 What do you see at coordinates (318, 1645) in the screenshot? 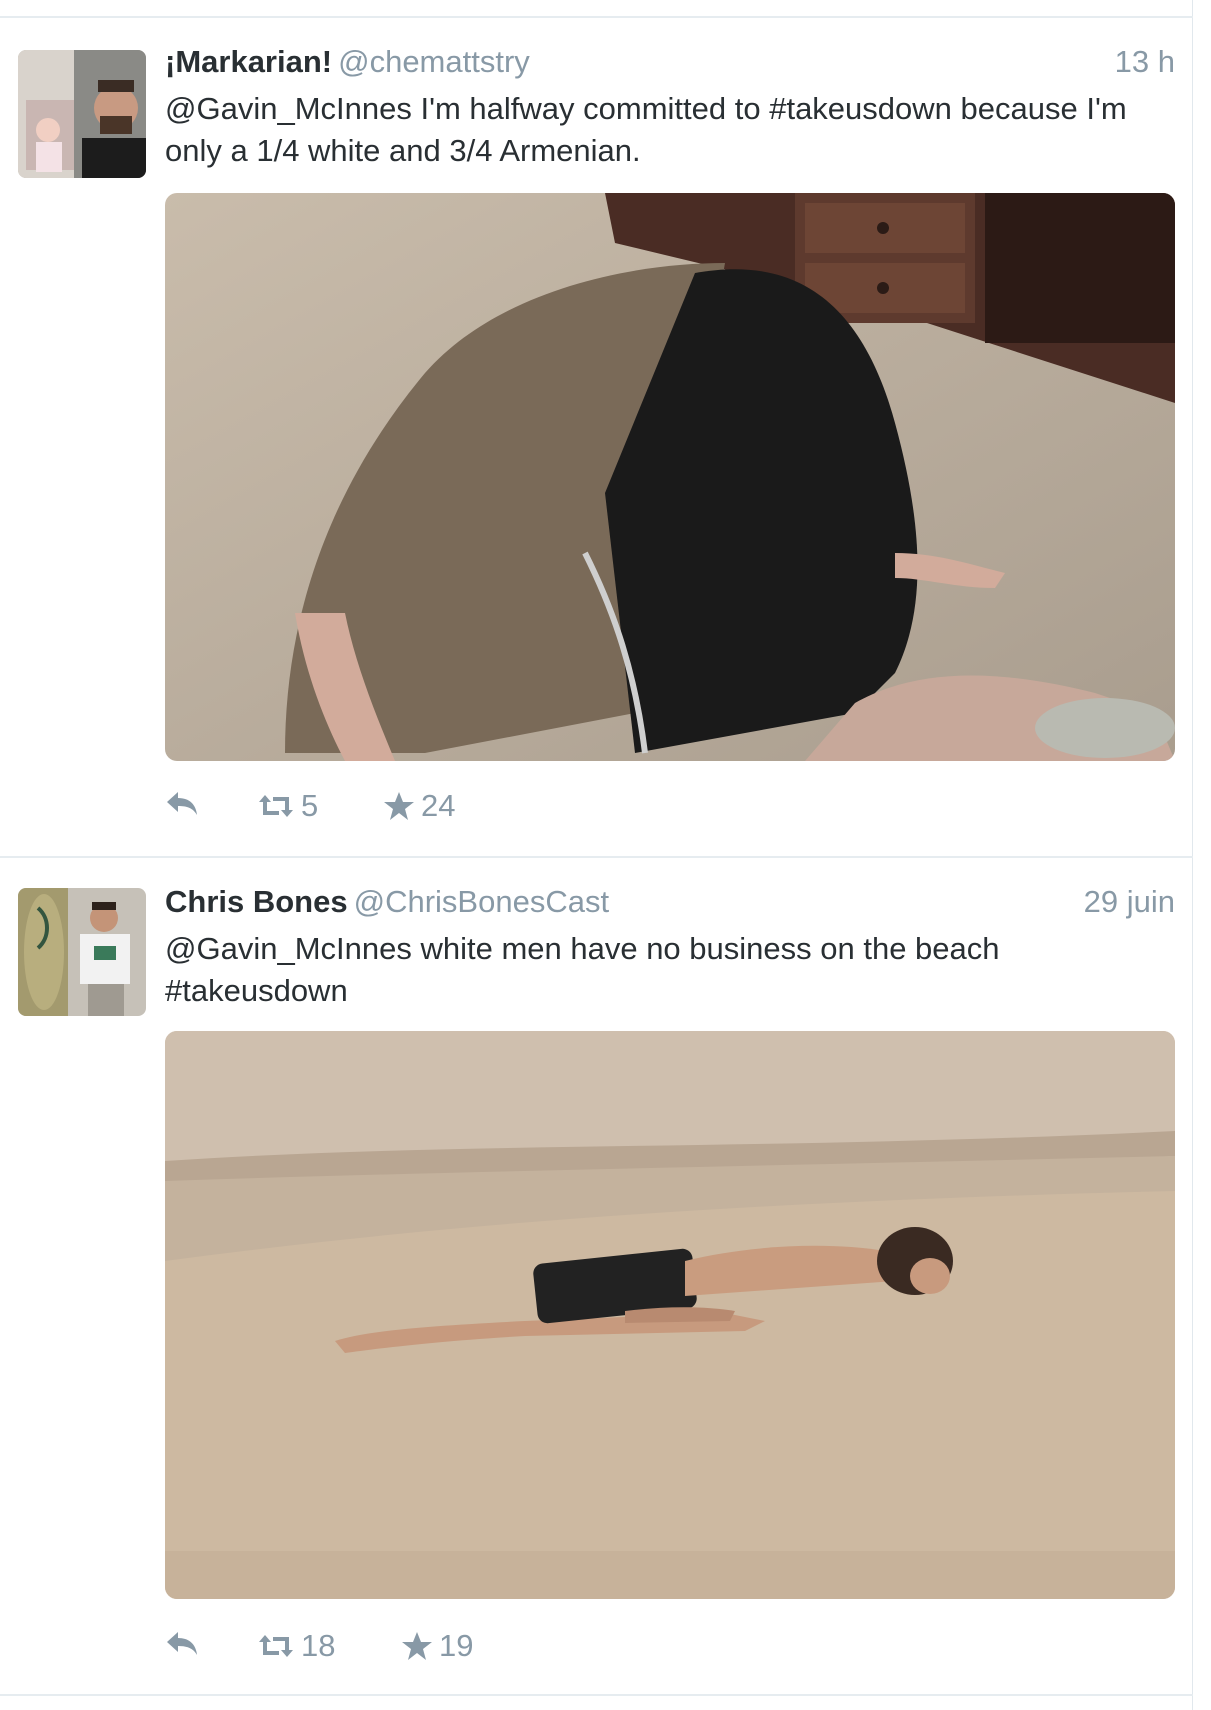
I see `retweet-count: 18` at bounding box center [318, 1645].